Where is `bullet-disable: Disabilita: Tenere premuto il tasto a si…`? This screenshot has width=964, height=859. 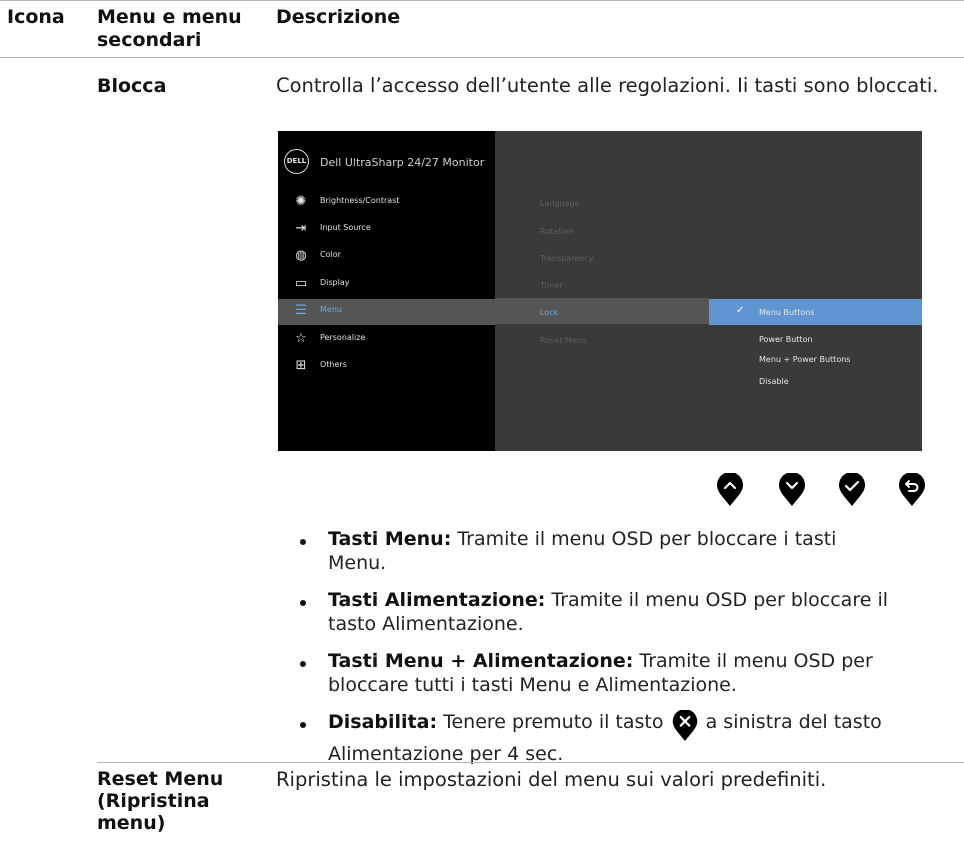
bullet-disable: Disabilita: Tenere premuto il tasto a si… is located at coordinates (643, 738).